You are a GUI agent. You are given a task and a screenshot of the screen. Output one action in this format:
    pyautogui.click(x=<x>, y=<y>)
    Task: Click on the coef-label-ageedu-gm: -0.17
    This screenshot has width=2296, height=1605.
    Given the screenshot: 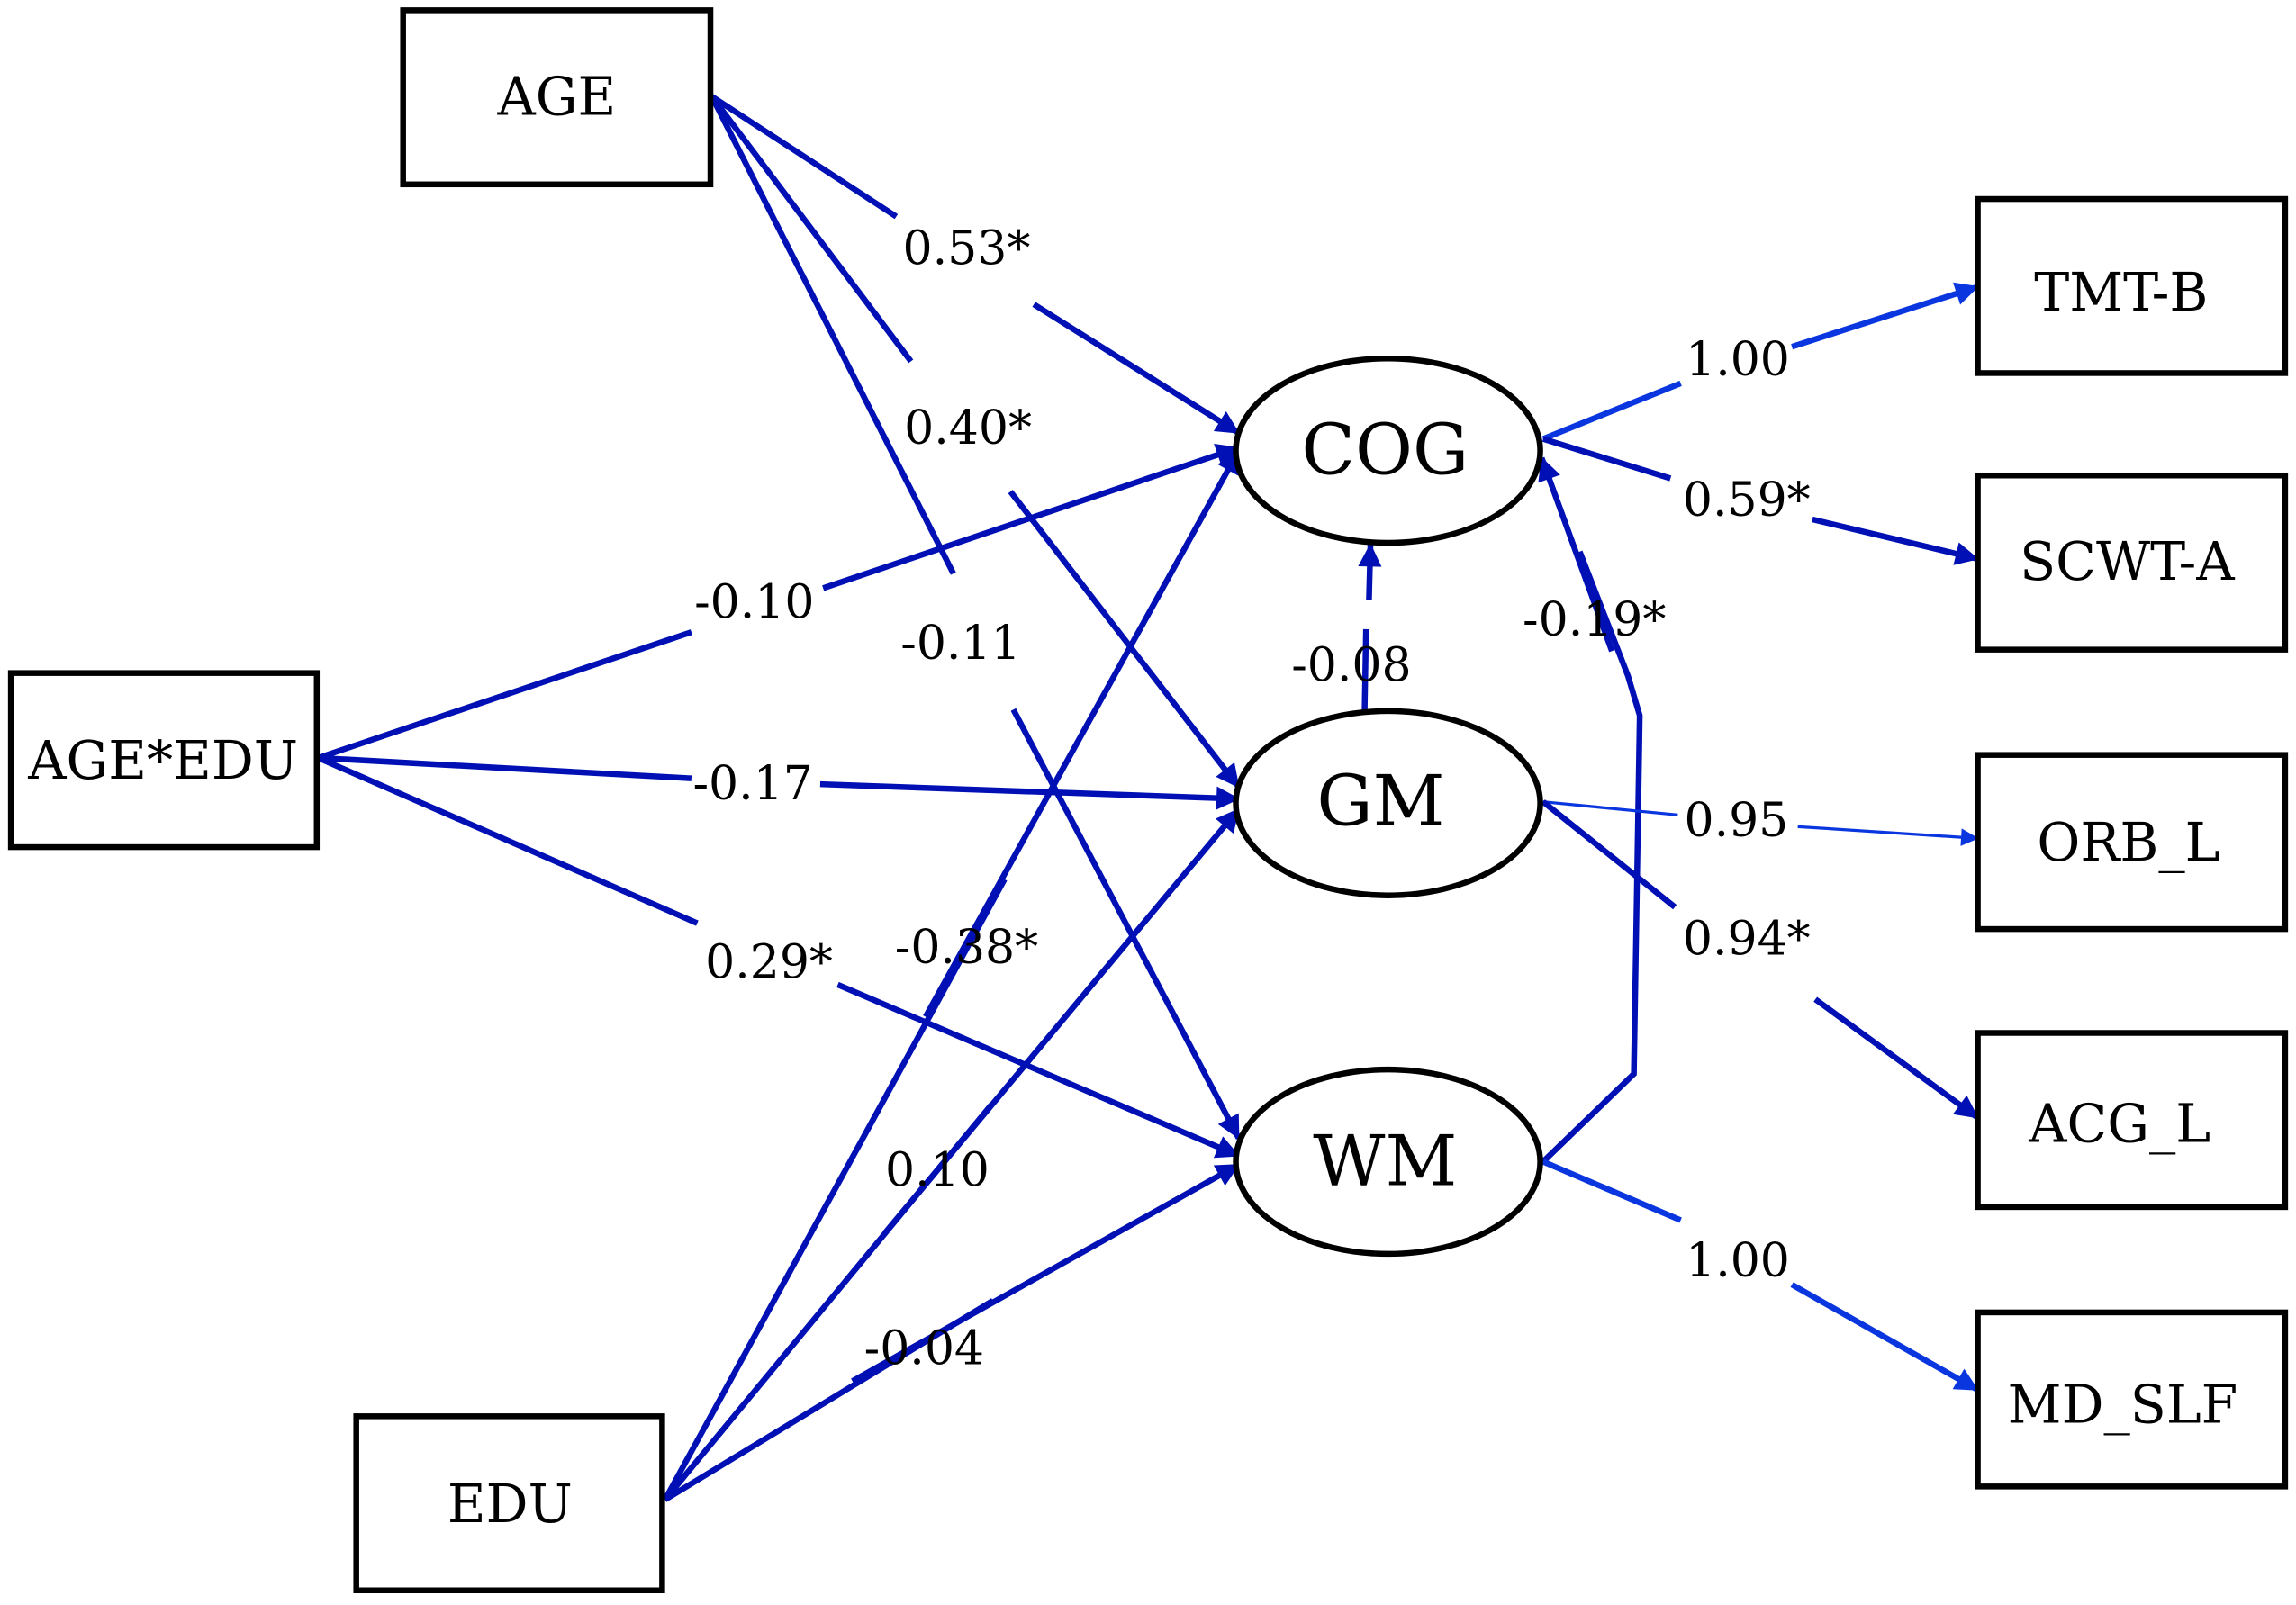 What is the action you would take?
    pyautogui.click(x=752, y=784)
    